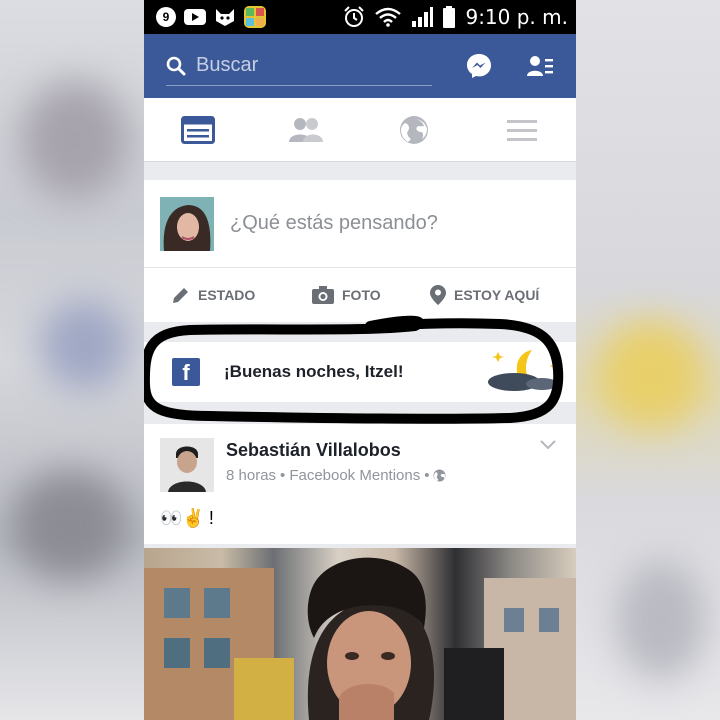 This screenshot has height=720, width=720. Describe the element at coordinates (449, 17) in the screenshot. I see `battery-icon` at that location.